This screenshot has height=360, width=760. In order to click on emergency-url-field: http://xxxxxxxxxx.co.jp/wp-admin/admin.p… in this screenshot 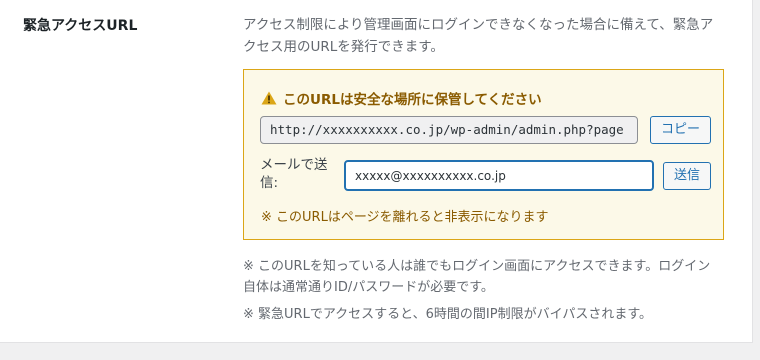, I will do `click(449, 130)`.